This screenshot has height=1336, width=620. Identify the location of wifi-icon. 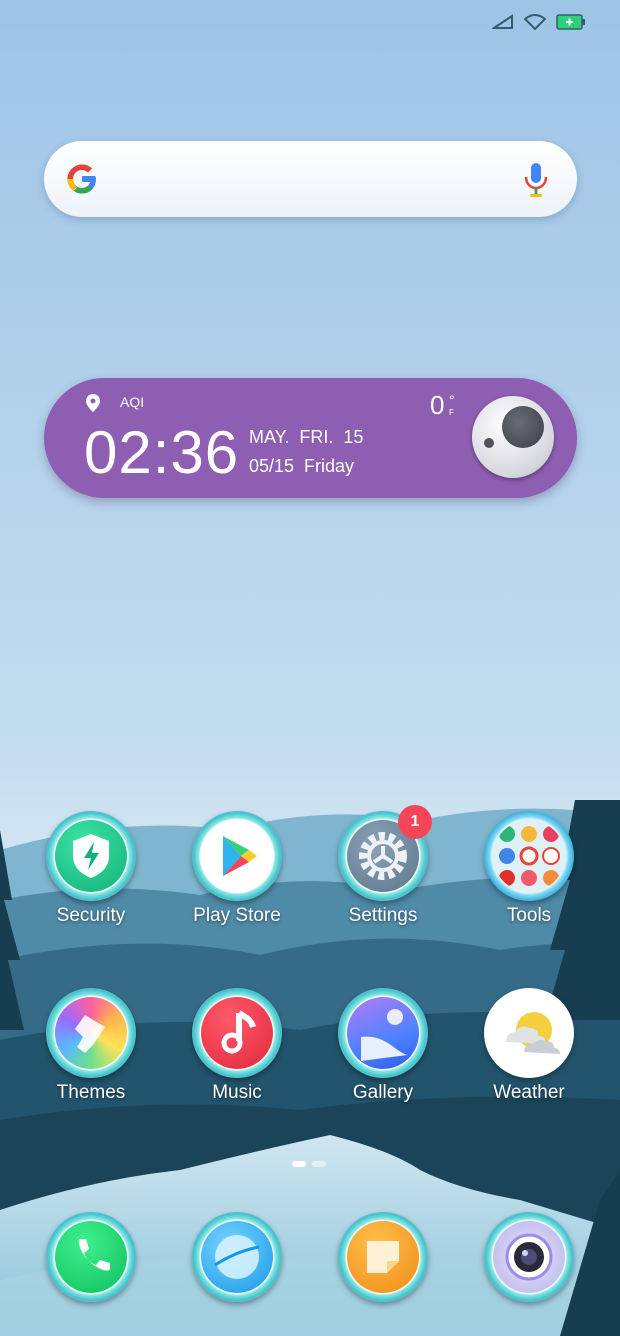
(535, 22).